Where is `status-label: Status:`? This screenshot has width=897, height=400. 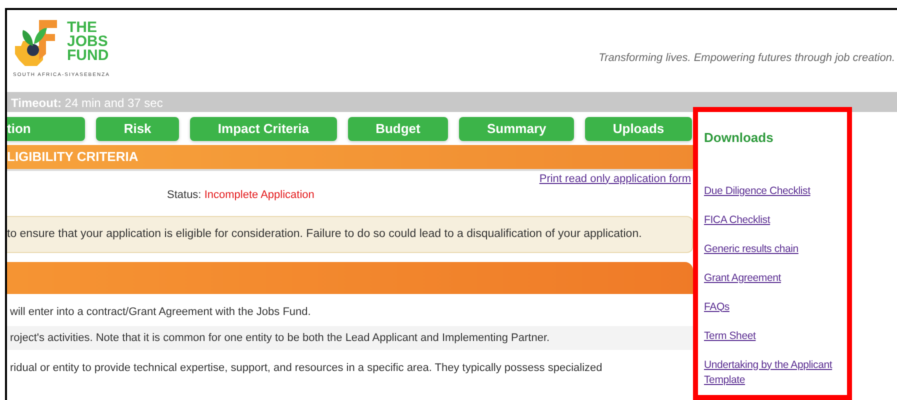 status-label: Status: is located at coordinates (184, 194).